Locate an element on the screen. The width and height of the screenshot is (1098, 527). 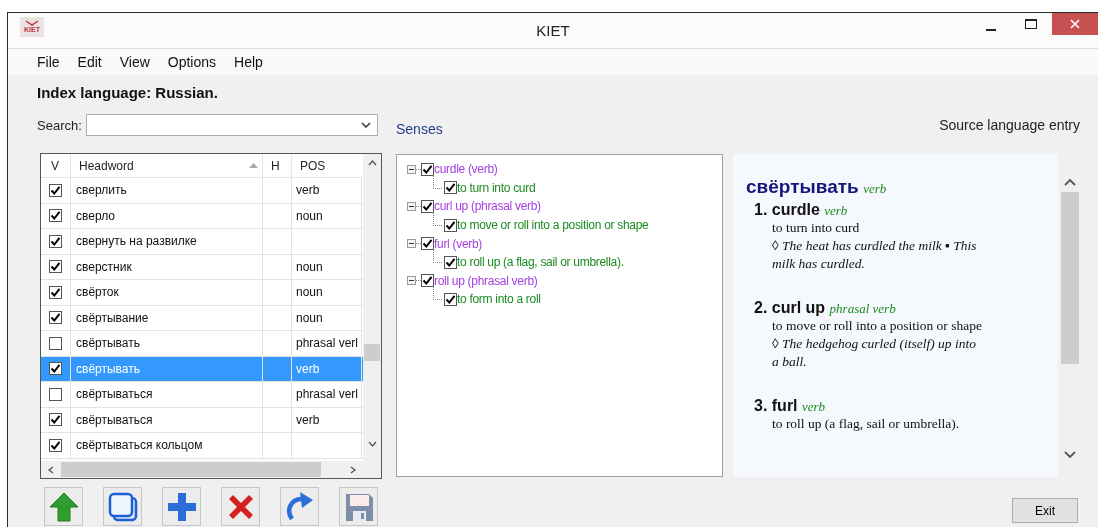
column-header: Headword is located at coordinates (167, 165).